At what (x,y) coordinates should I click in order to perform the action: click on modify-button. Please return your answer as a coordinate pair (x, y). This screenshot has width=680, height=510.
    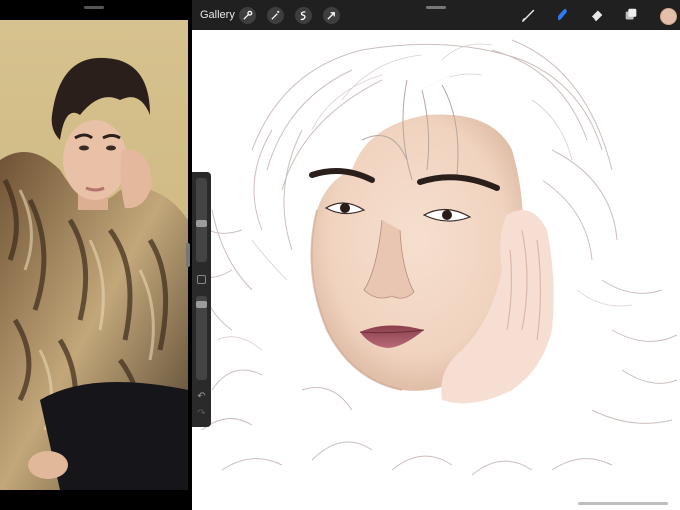
    Looking at the image, I should click on (201, 279).